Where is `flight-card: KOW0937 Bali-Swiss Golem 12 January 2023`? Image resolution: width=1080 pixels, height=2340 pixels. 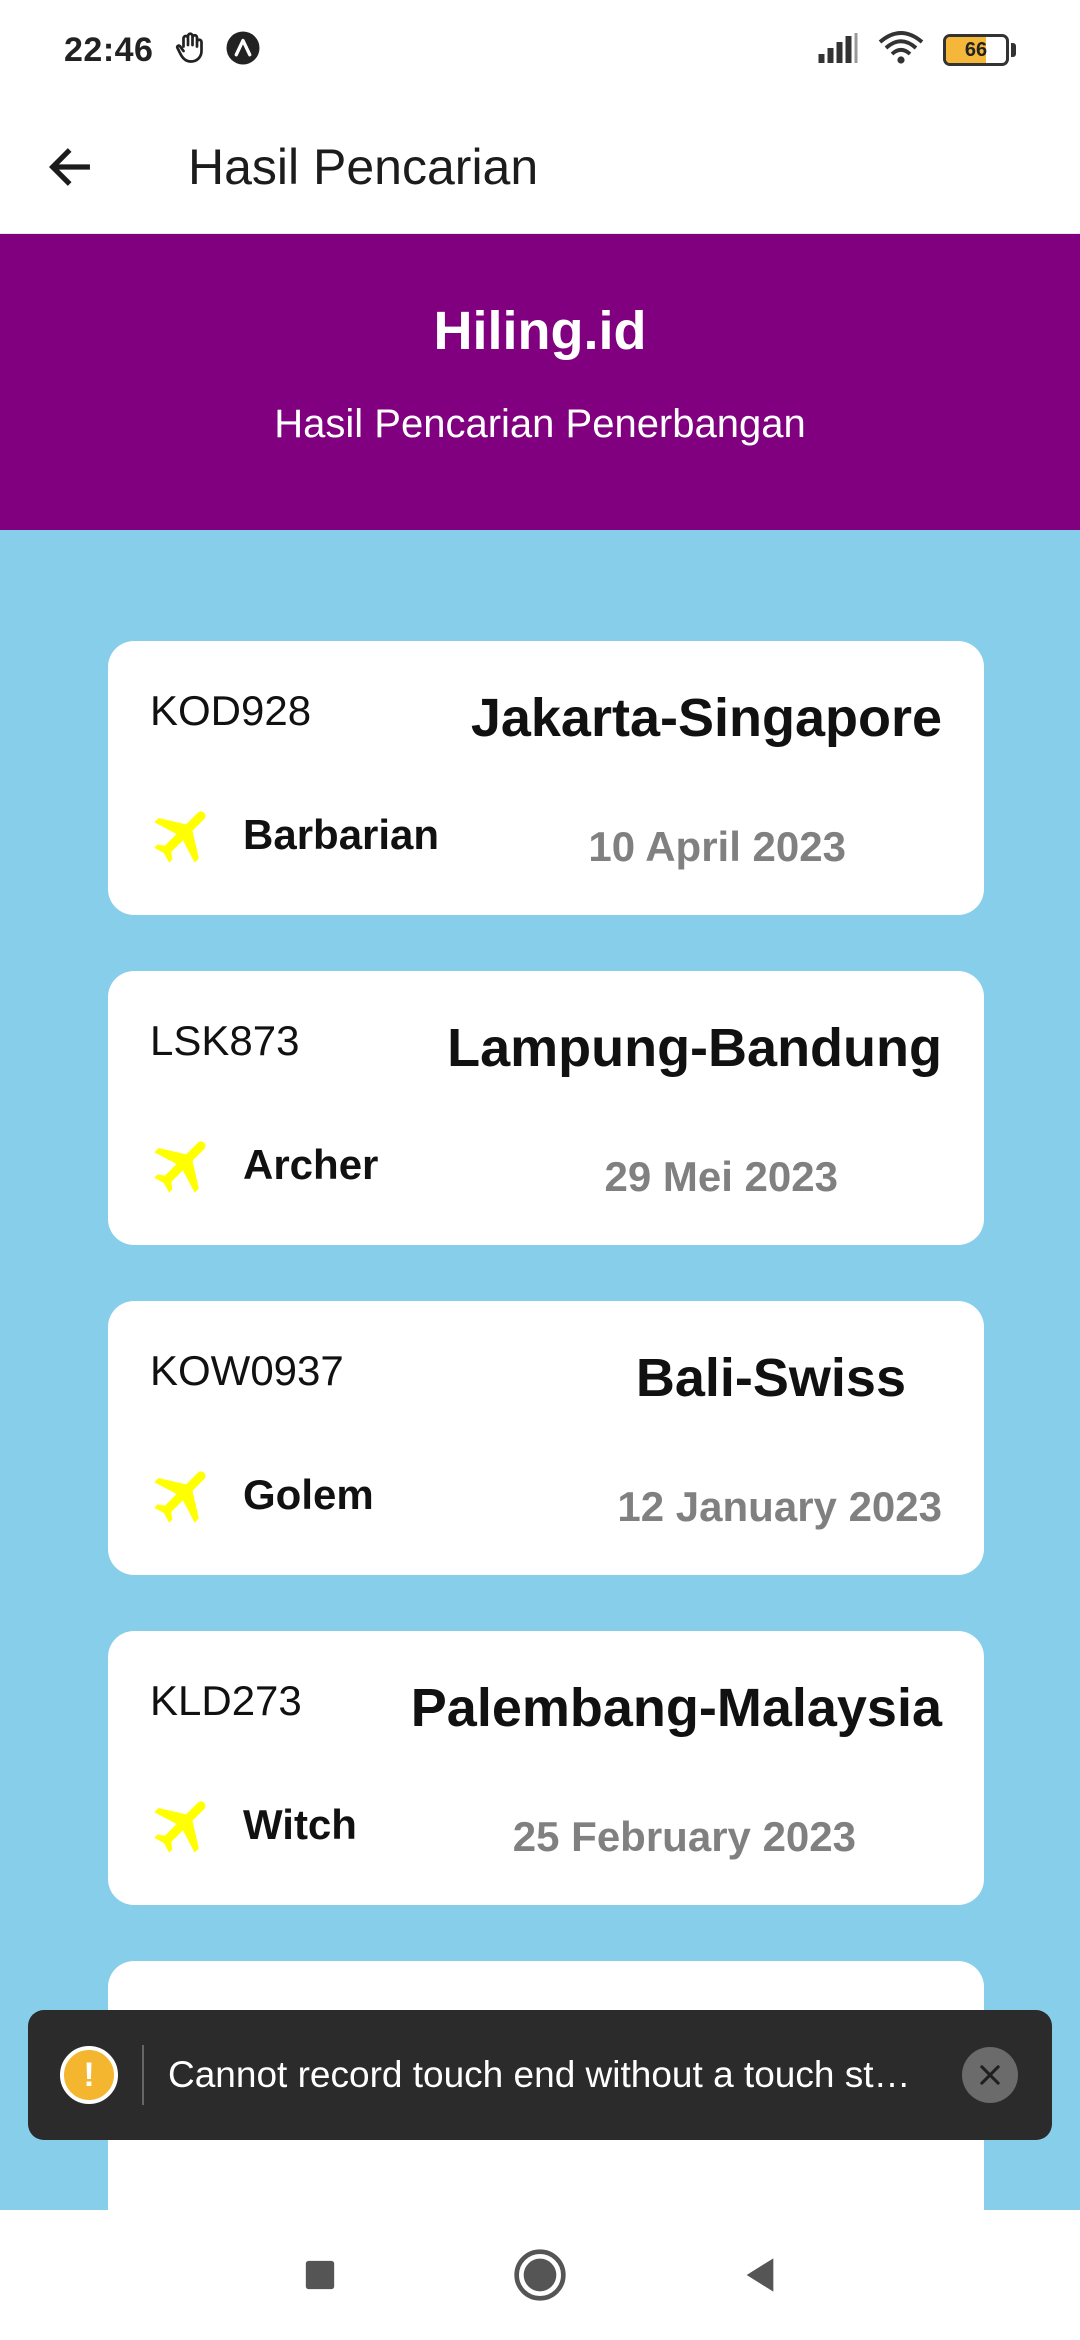 flight-card: KOW0937 Bali-Swiss Golem 12 January 2023 is located at coordinates (546, 1438).